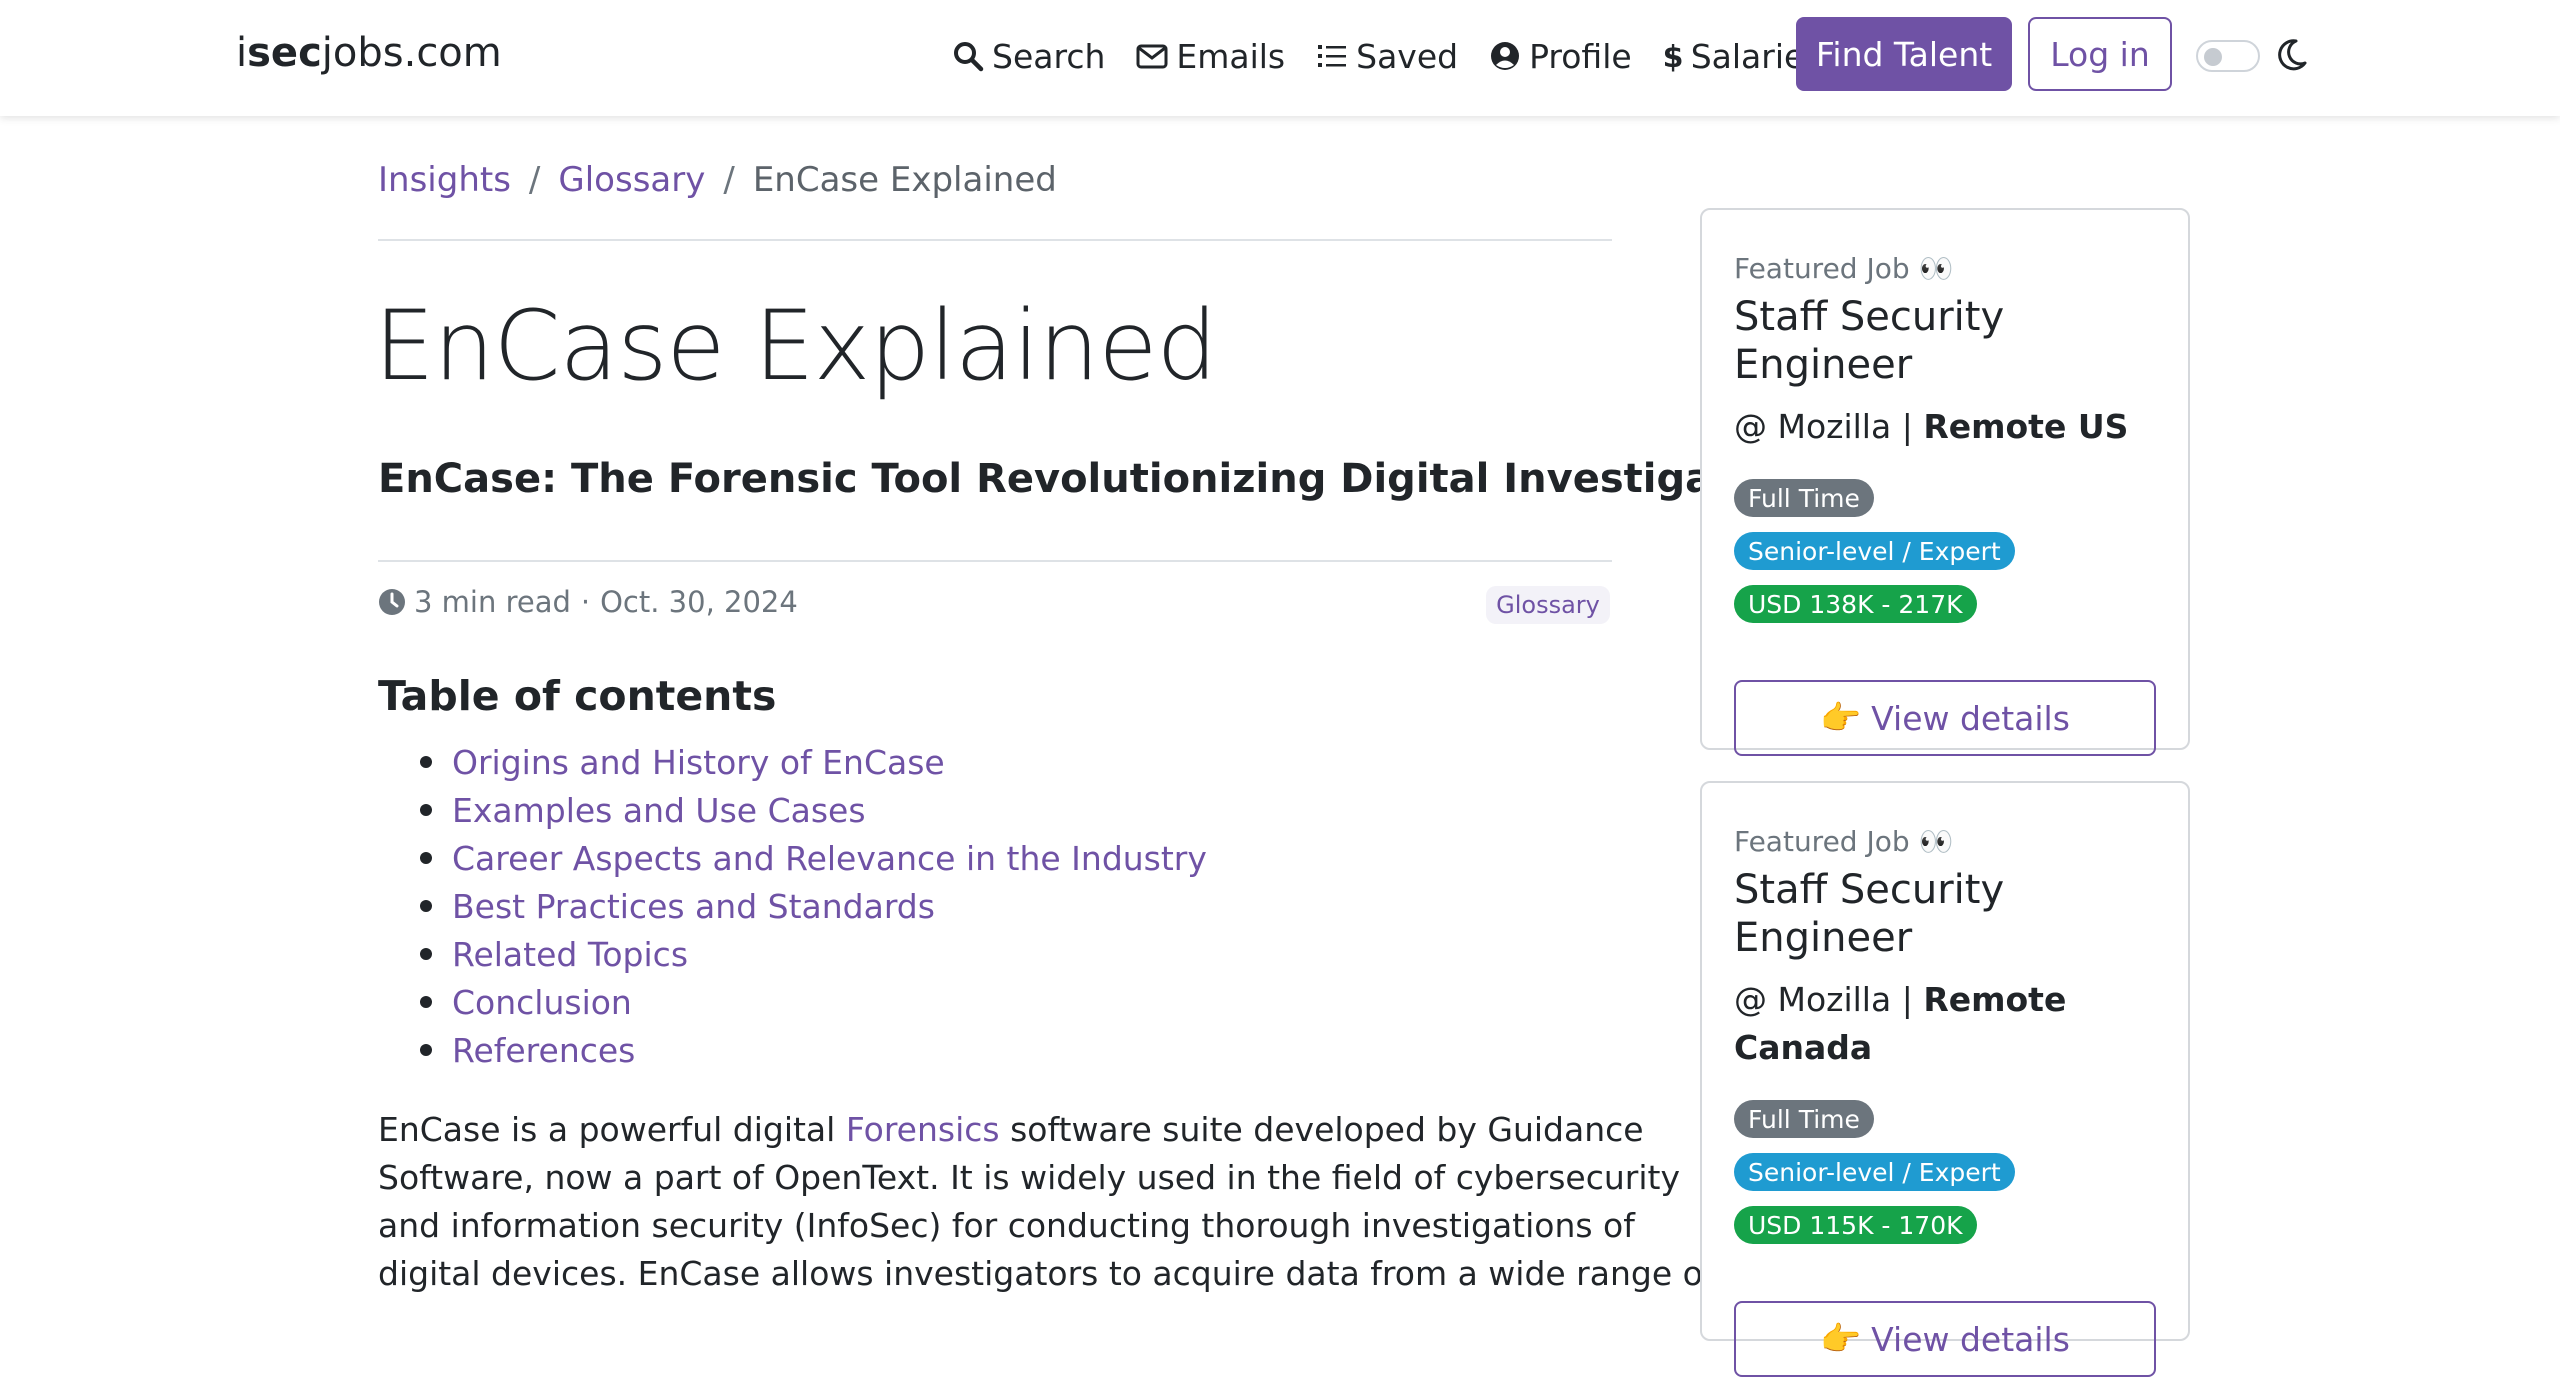 This screenshot has width=2560, height=1377. What do you see at coordinates (1580, 56) in the screenshot?
I see `nav-profile-label: Profile` at bounding box center [1580, 56].